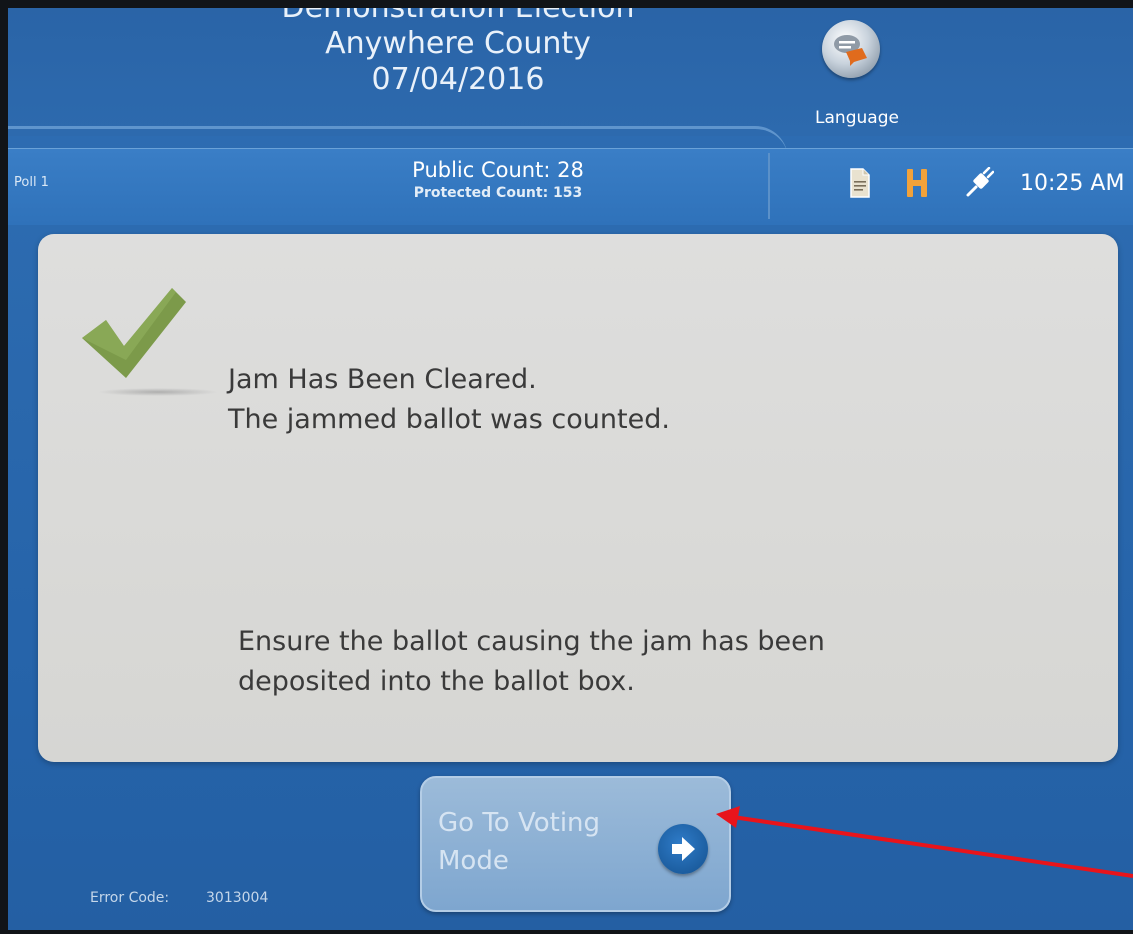  Describe the element at coordinates (458, 17) in the screenshot. I see `election-name: Demonstration Election` at that location.